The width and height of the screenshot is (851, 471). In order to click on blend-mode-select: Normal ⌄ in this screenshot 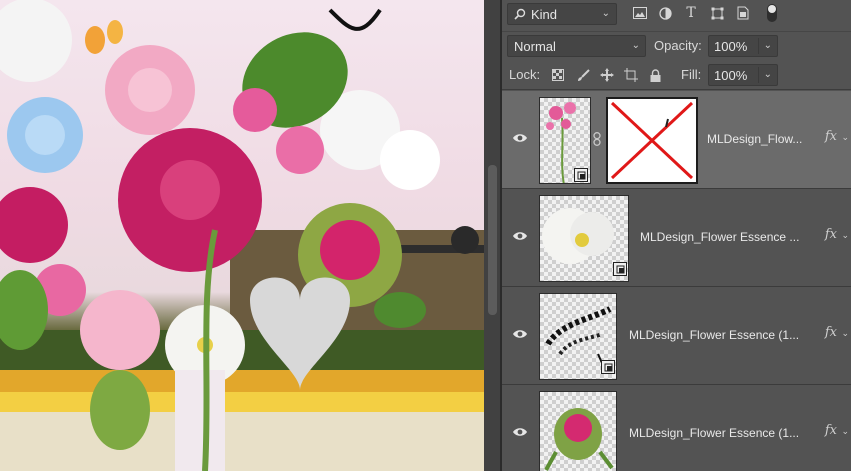, I will do `click(576, 46)`.